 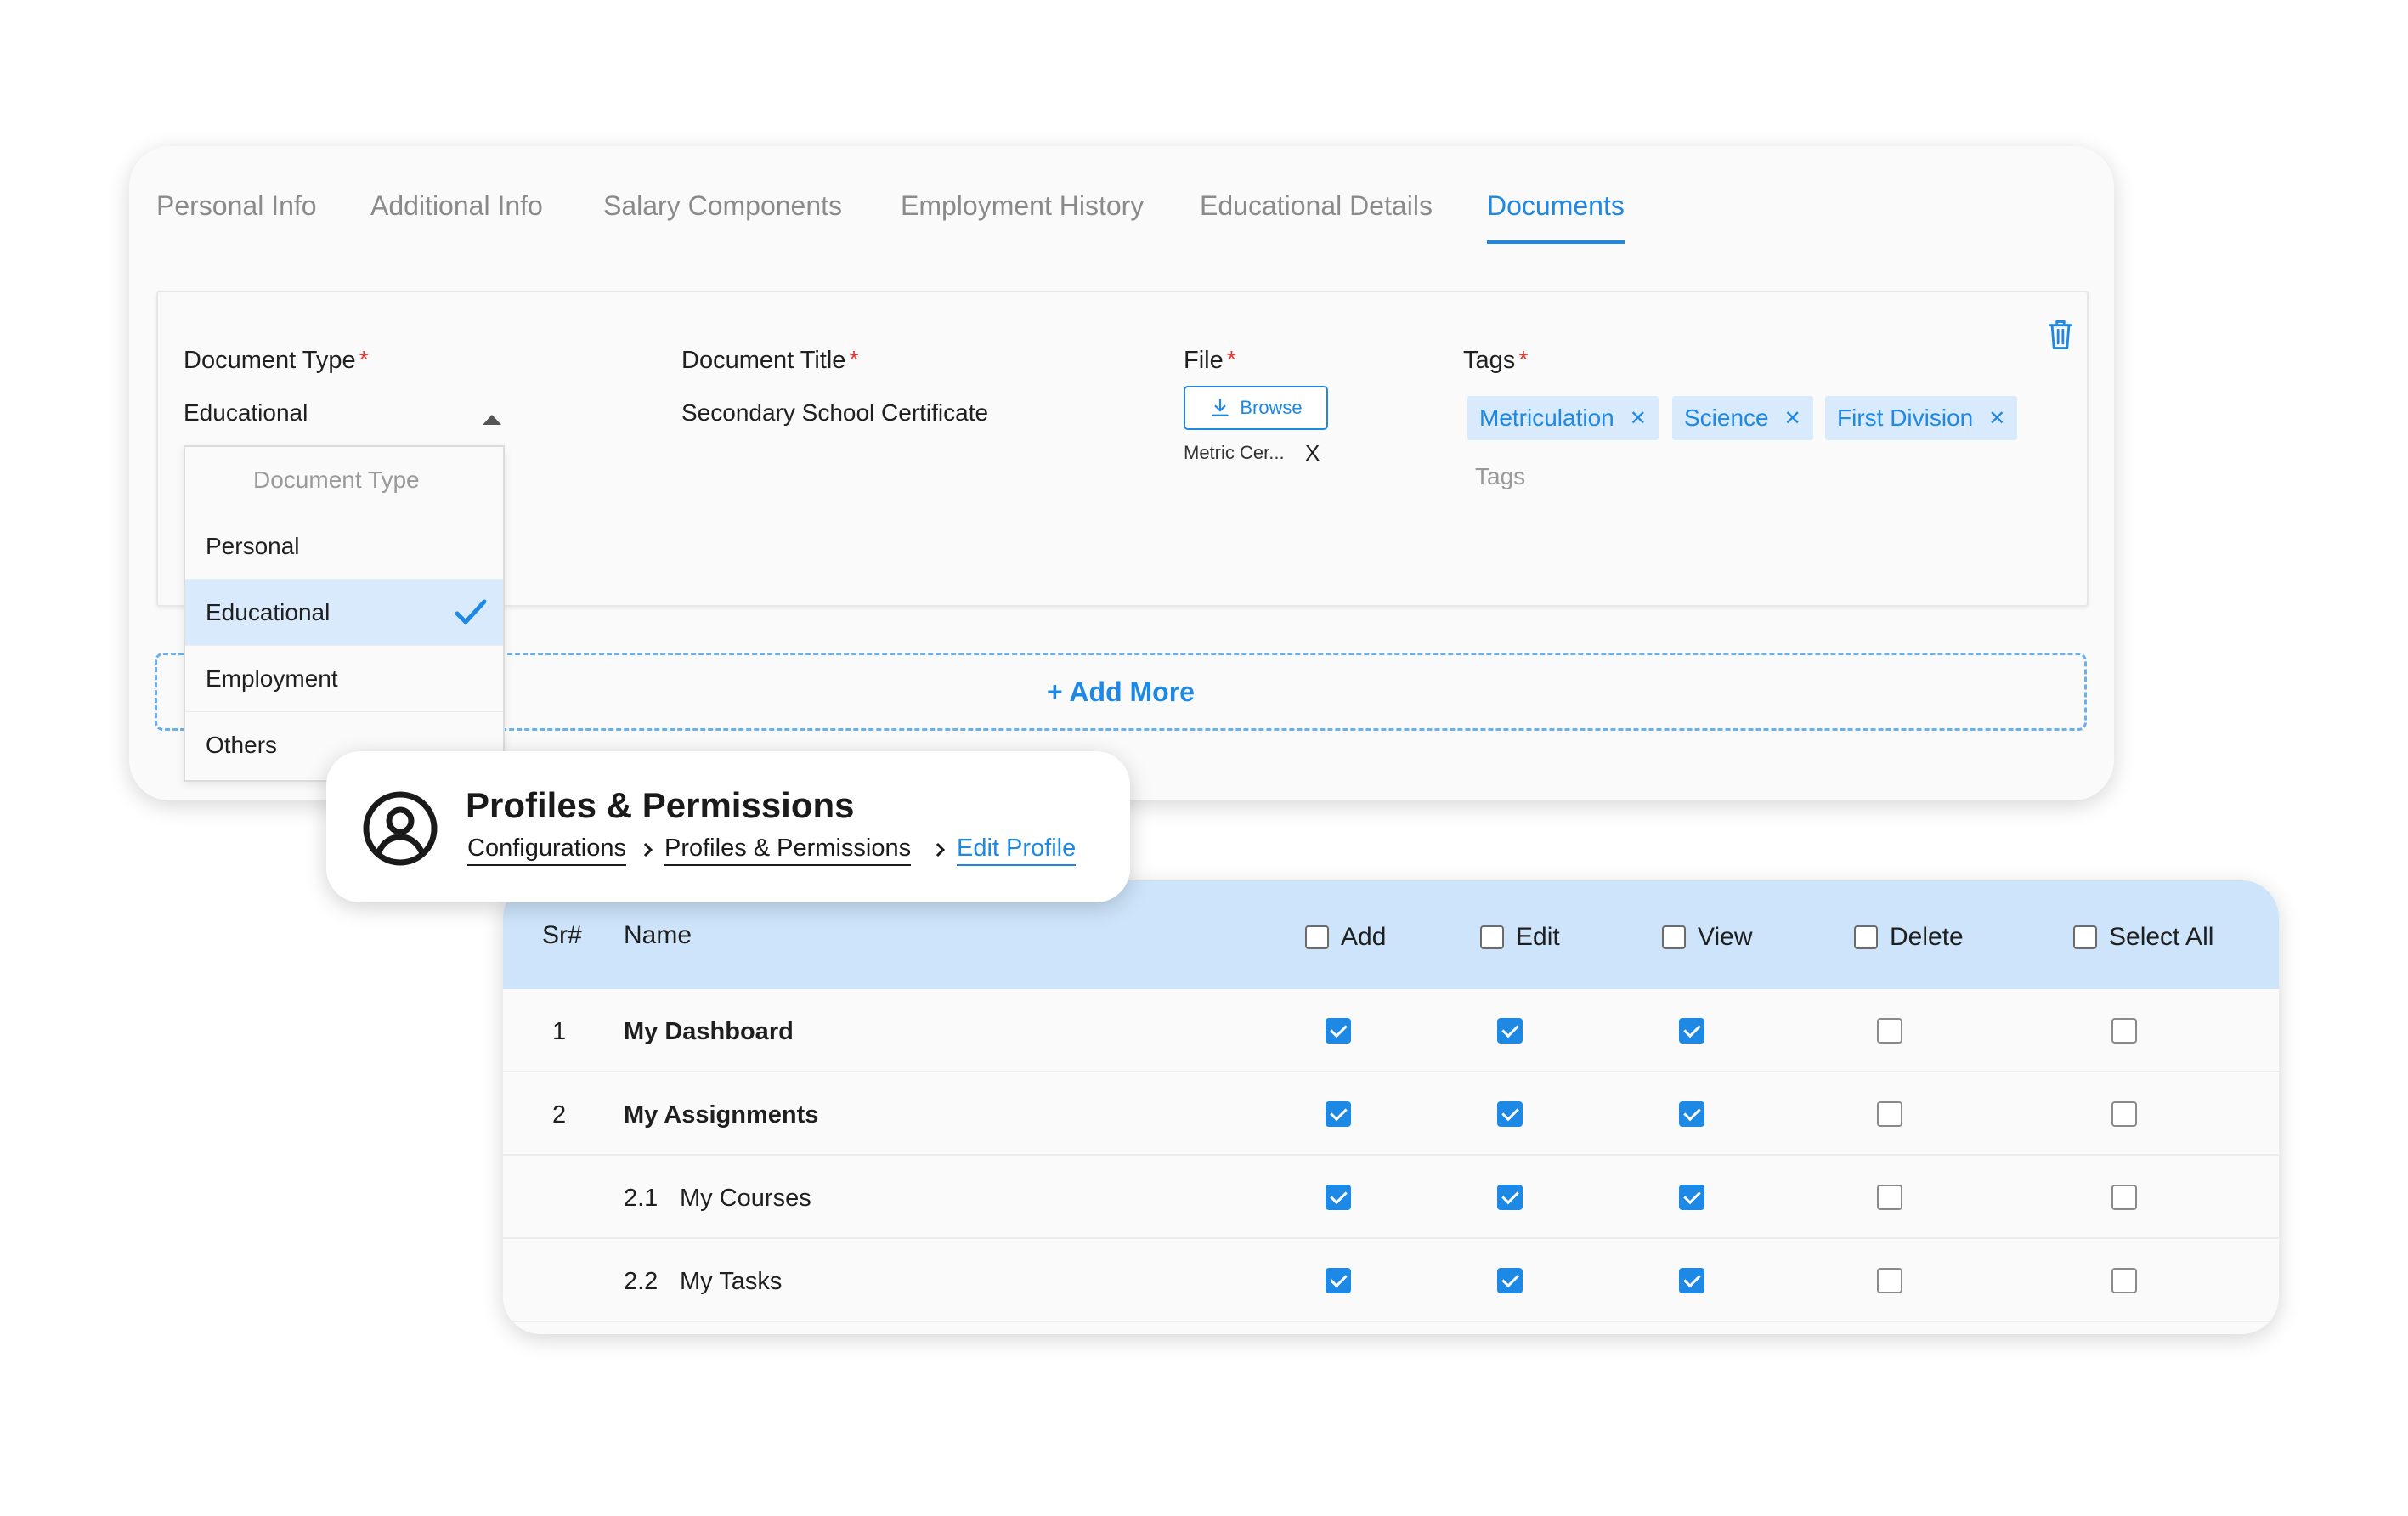 I want to click on header-view-checkbox: View, so click(x=1707, y=937).